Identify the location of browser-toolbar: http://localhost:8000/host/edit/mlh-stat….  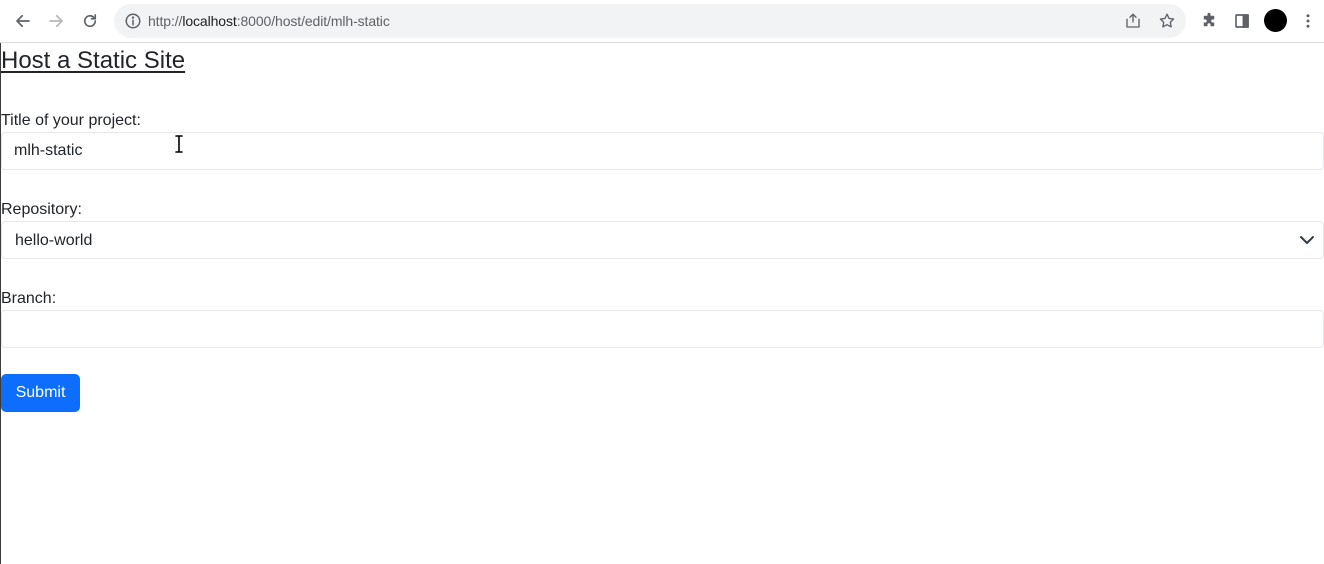
(662, 21).